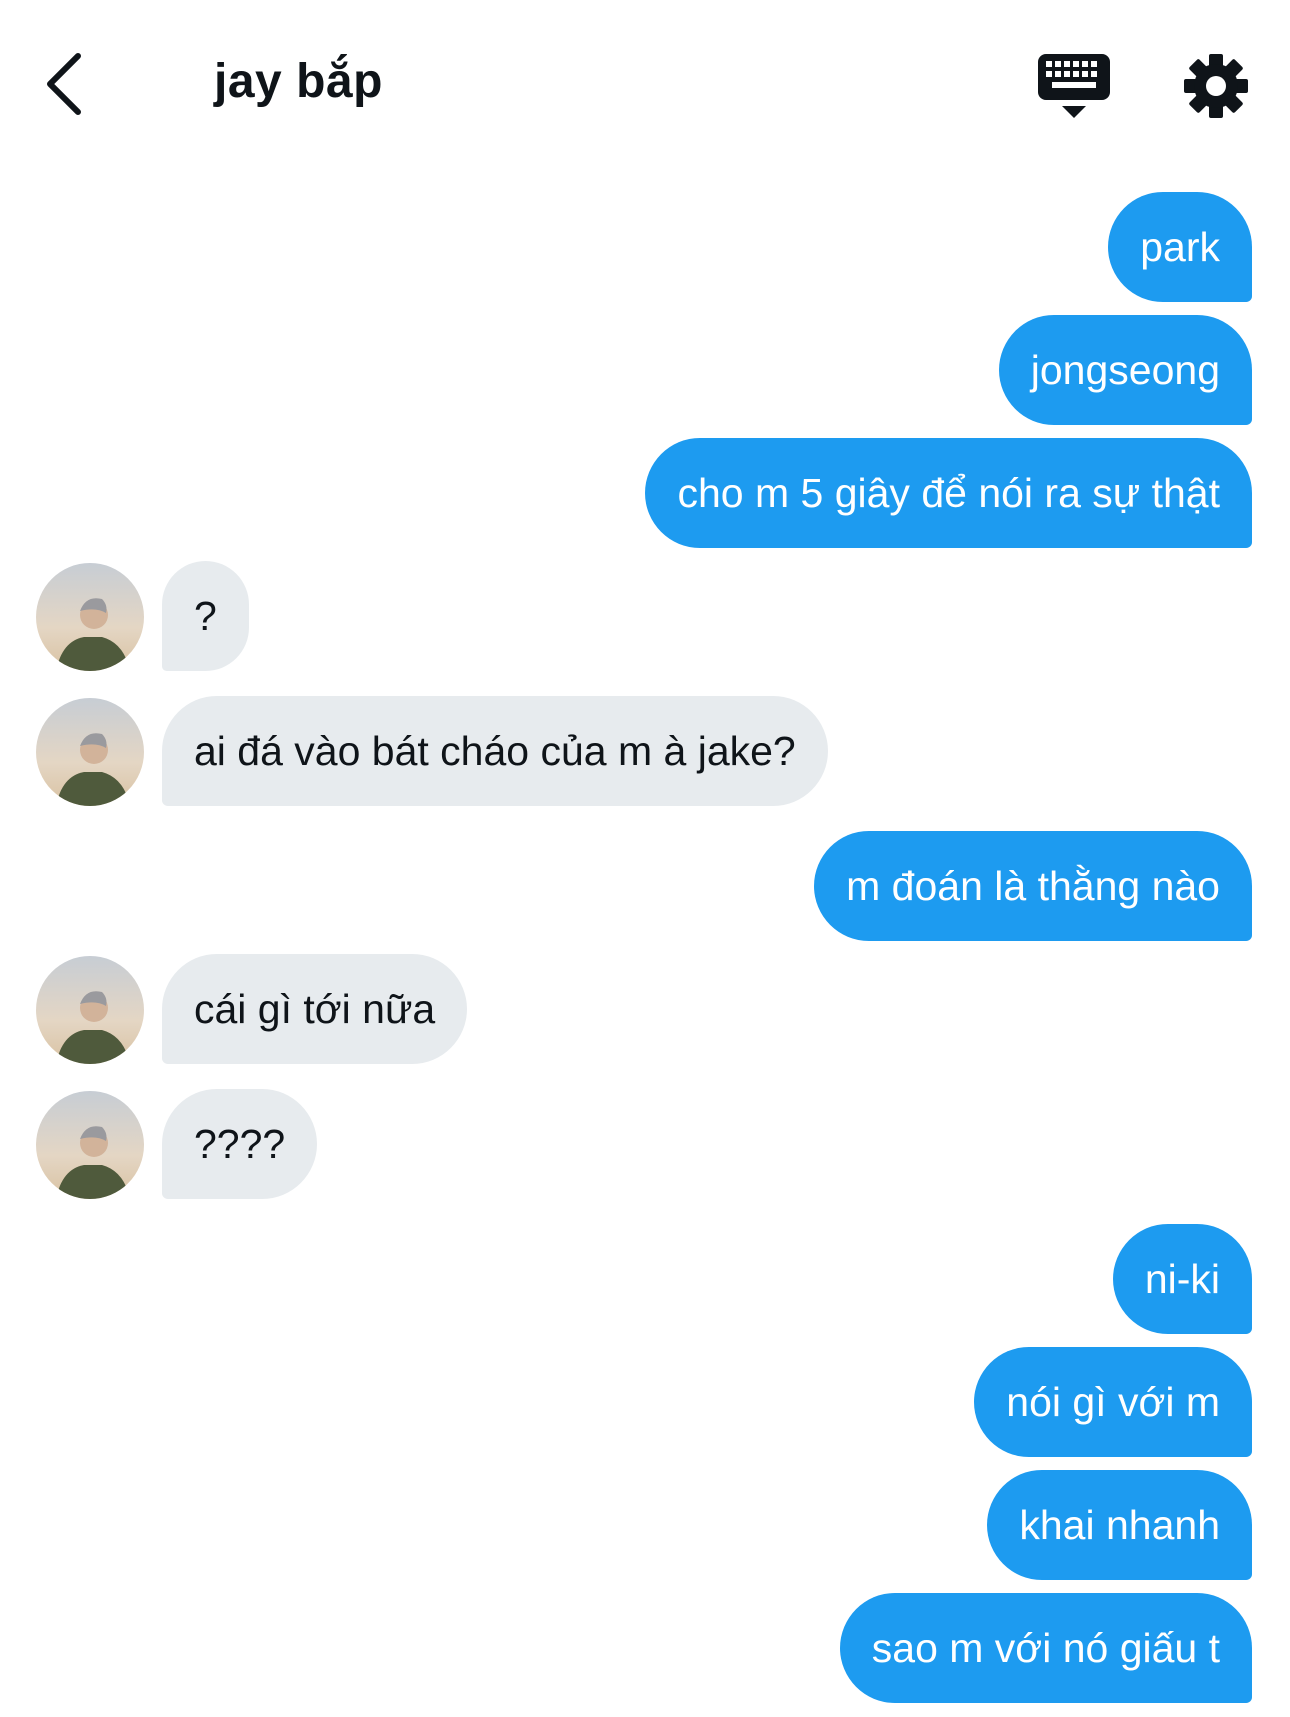  What do you see at coordinates (645, 85) in the screenshot?
I see `conversation-header: jay bắp` at bounding box center [645, 85].